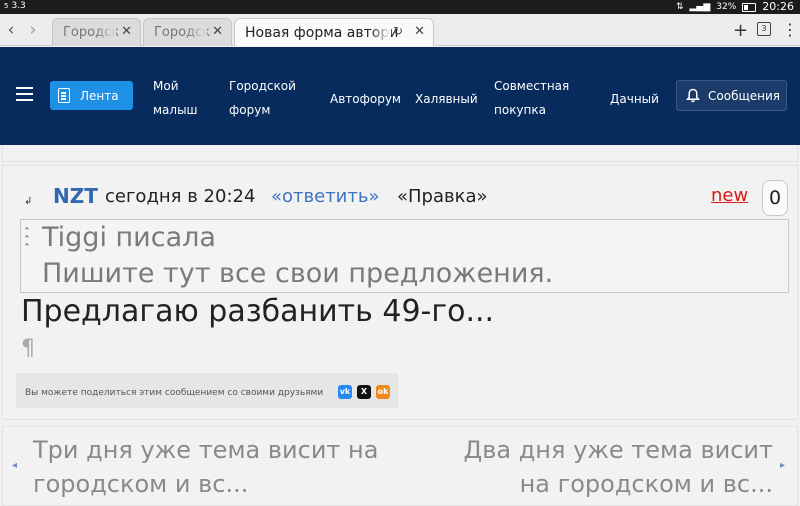  Describe the element at coordinates (782, 465) in the screenshot. I see `next-arrow-icon: ▸` at that location.